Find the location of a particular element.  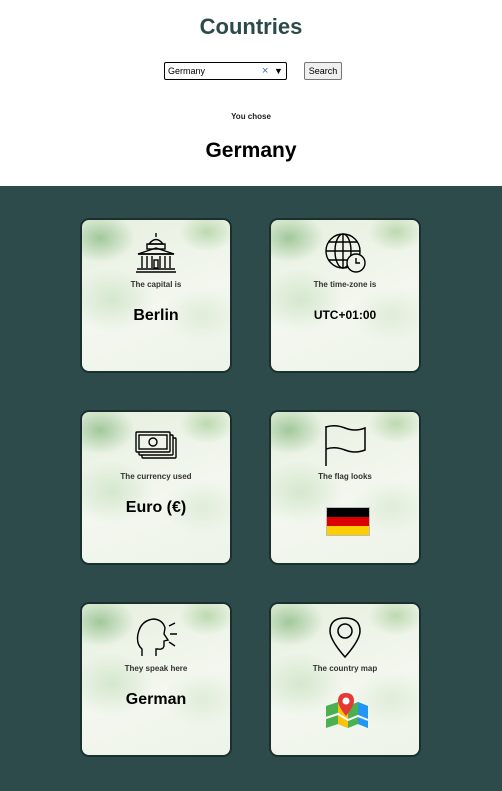

country-search-combobox: × ▼ is located at coordinates (225, 71).